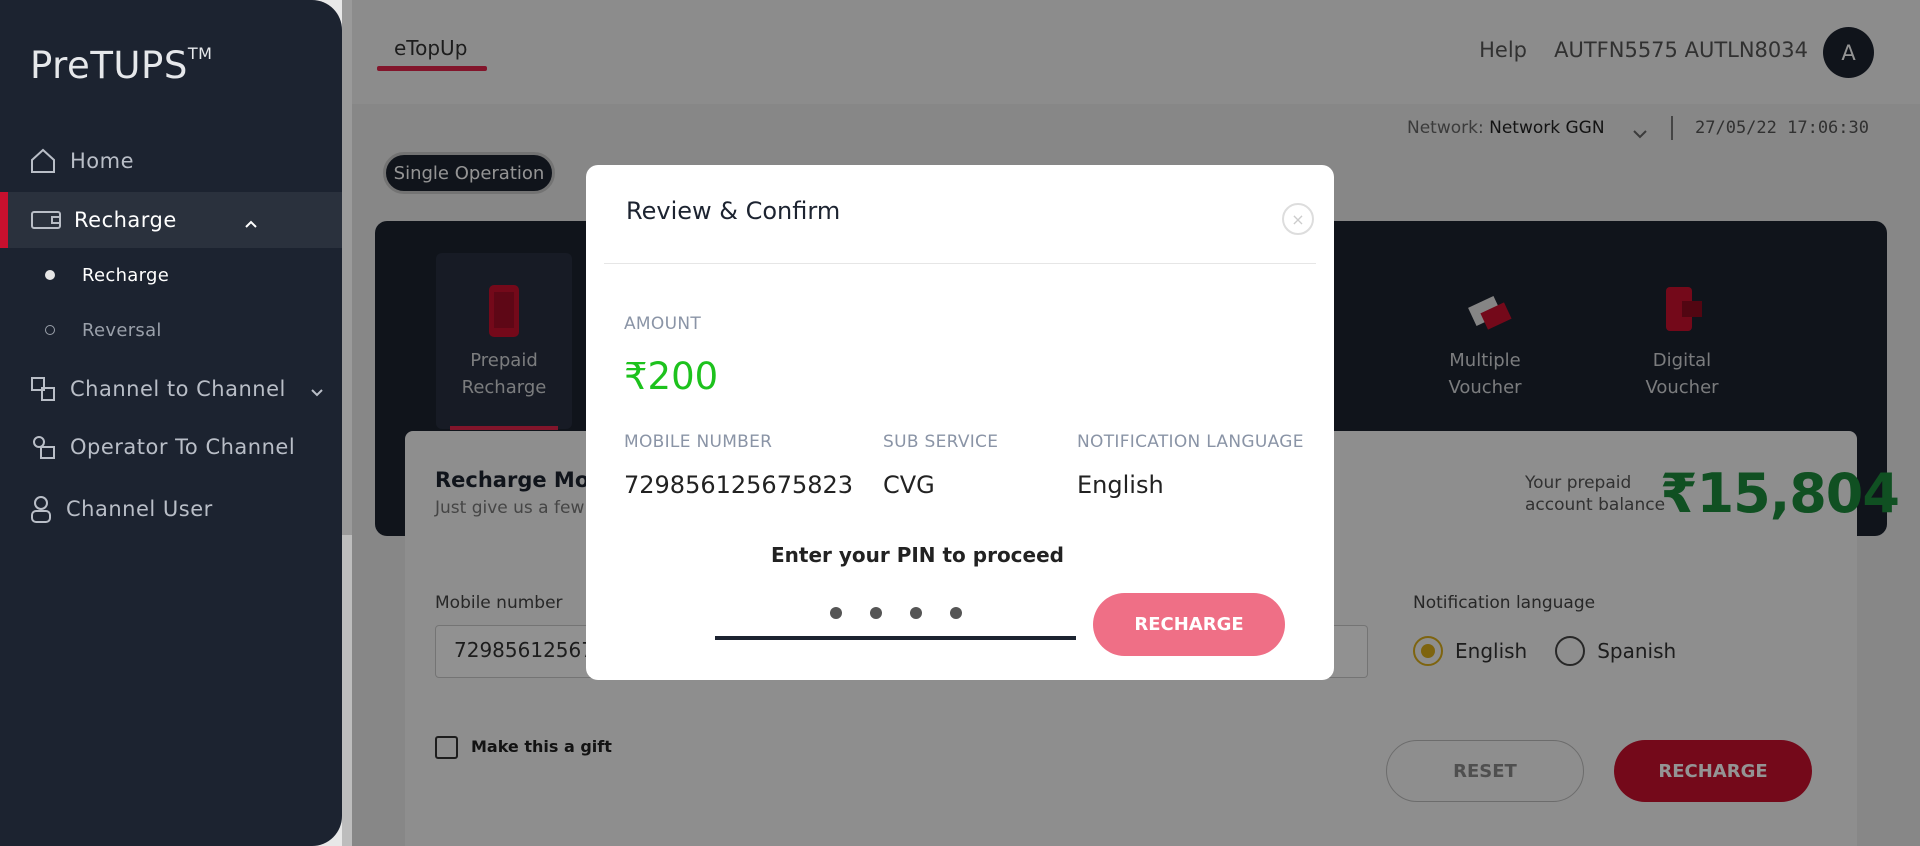 The height and width of the screenshot is (846, 1920). What do you see at coordinates (671, 376) in the screenshot?
I see `amount-value: ₹200` at bounding box center [671, 376].